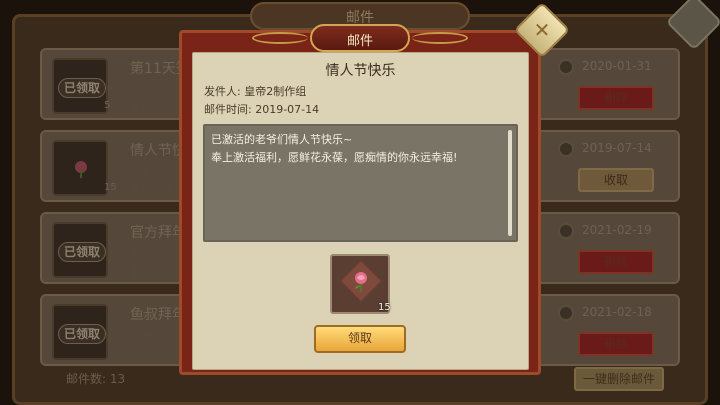  I want to click on mail-list-action-button: 收取, so click(616, 180).